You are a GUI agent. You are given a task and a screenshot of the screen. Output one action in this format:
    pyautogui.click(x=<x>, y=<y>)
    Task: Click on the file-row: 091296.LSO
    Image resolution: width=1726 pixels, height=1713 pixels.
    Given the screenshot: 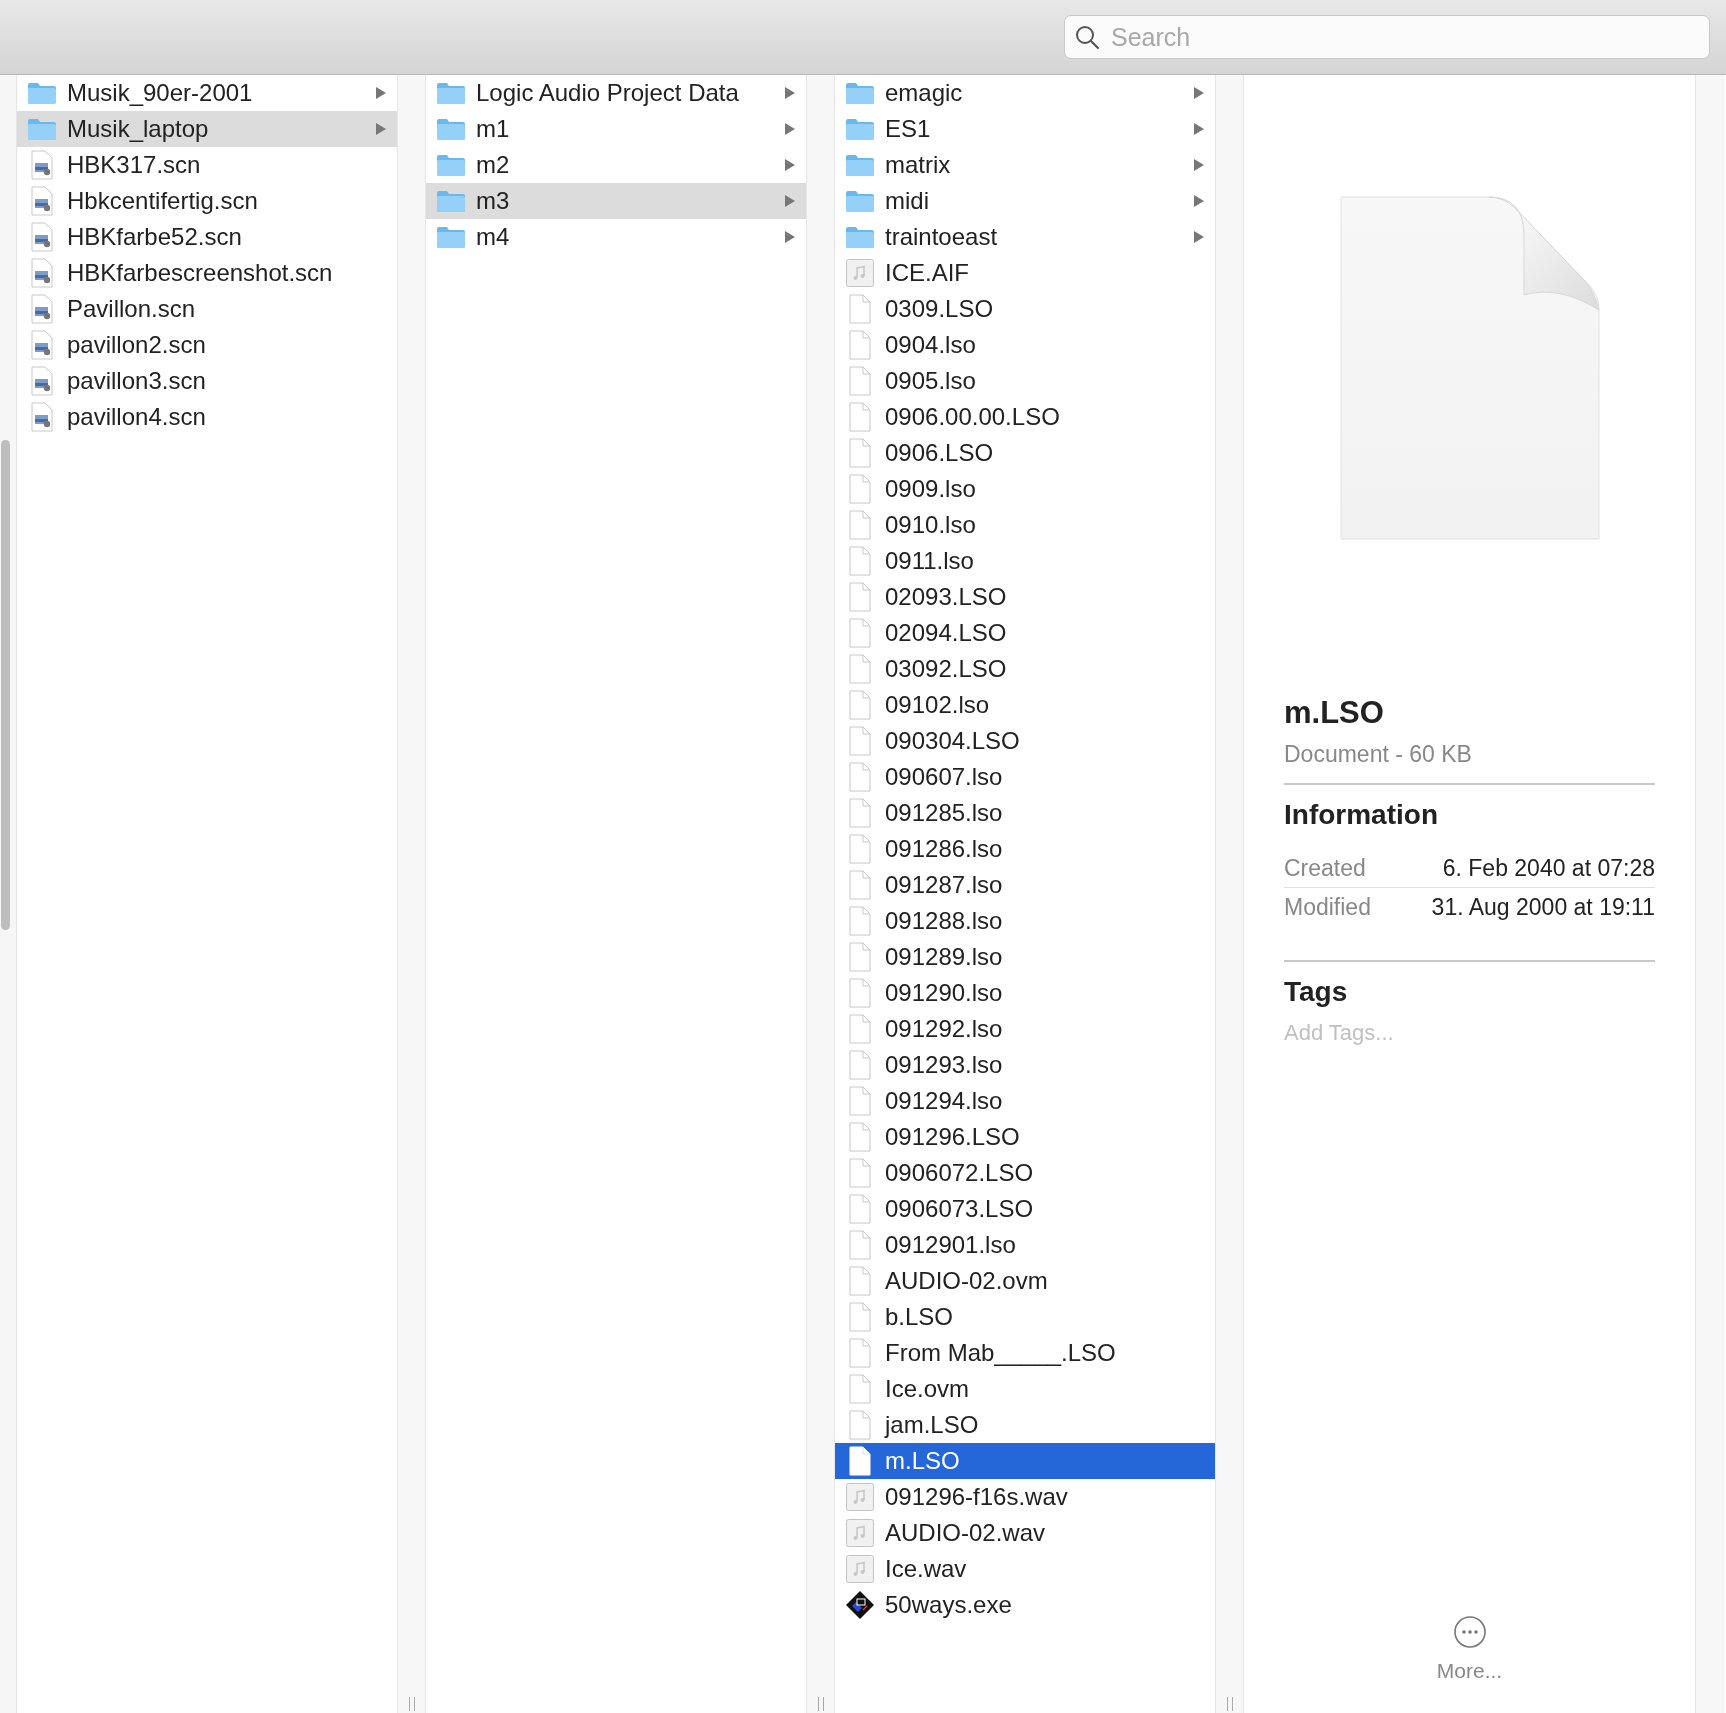 What is the action you would take?
    pyautogui.click(x=1025, y=1137)
    